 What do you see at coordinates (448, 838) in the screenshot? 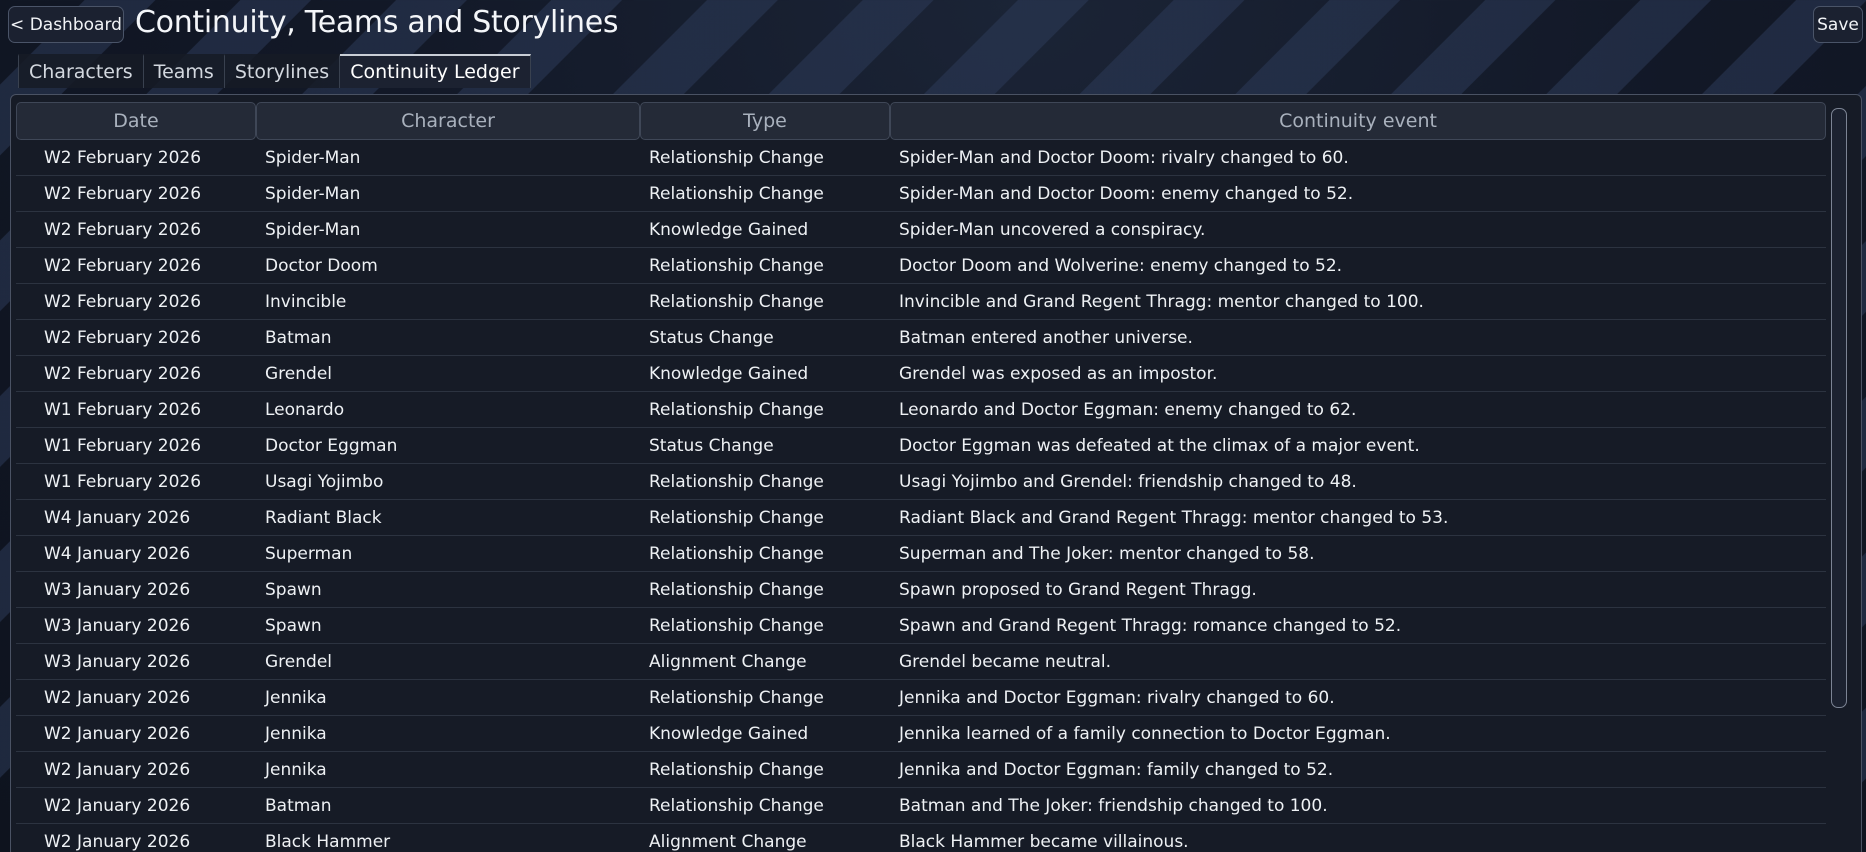
I see `cell-character: Black Hammer` at bounding box center [448, 838].